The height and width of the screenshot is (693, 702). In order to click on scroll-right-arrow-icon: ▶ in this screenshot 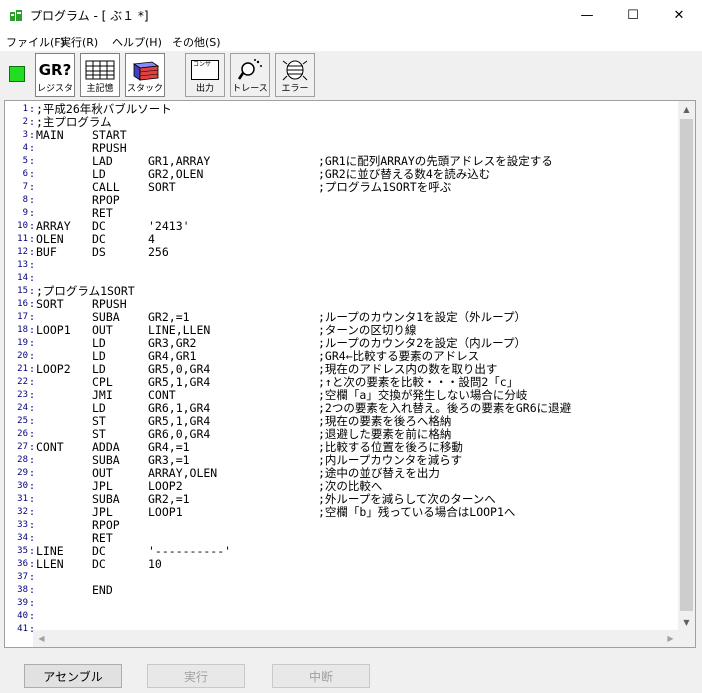, I will do `click(670, 638)`.